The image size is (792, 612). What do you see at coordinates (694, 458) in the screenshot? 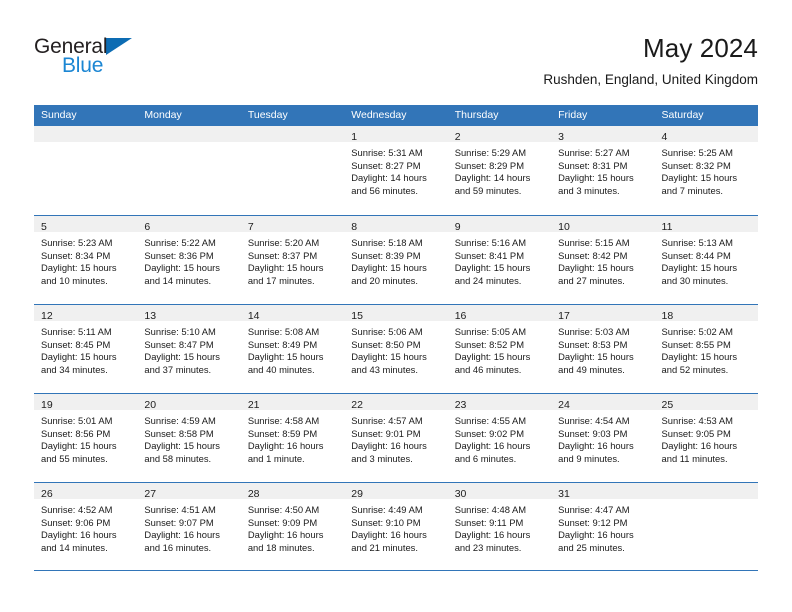
I see `daylight-text-line2: and 11 minutes.` at bounding box center [694, 458].